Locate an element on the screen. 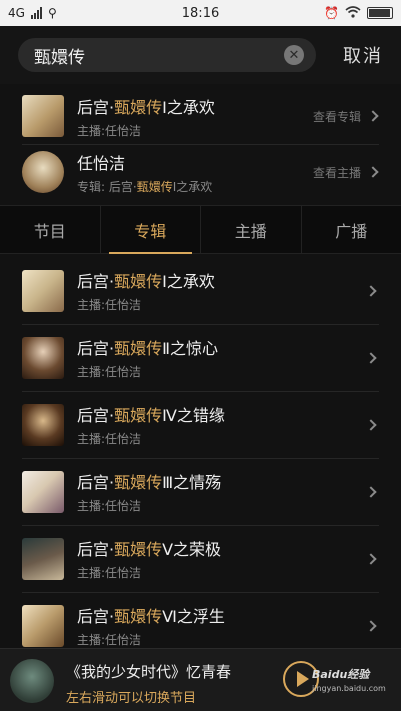  list-item: 后宫·甄嬛传Ⅴ之荣极 主播:任怡洁 is located at coordinates (200, 558).